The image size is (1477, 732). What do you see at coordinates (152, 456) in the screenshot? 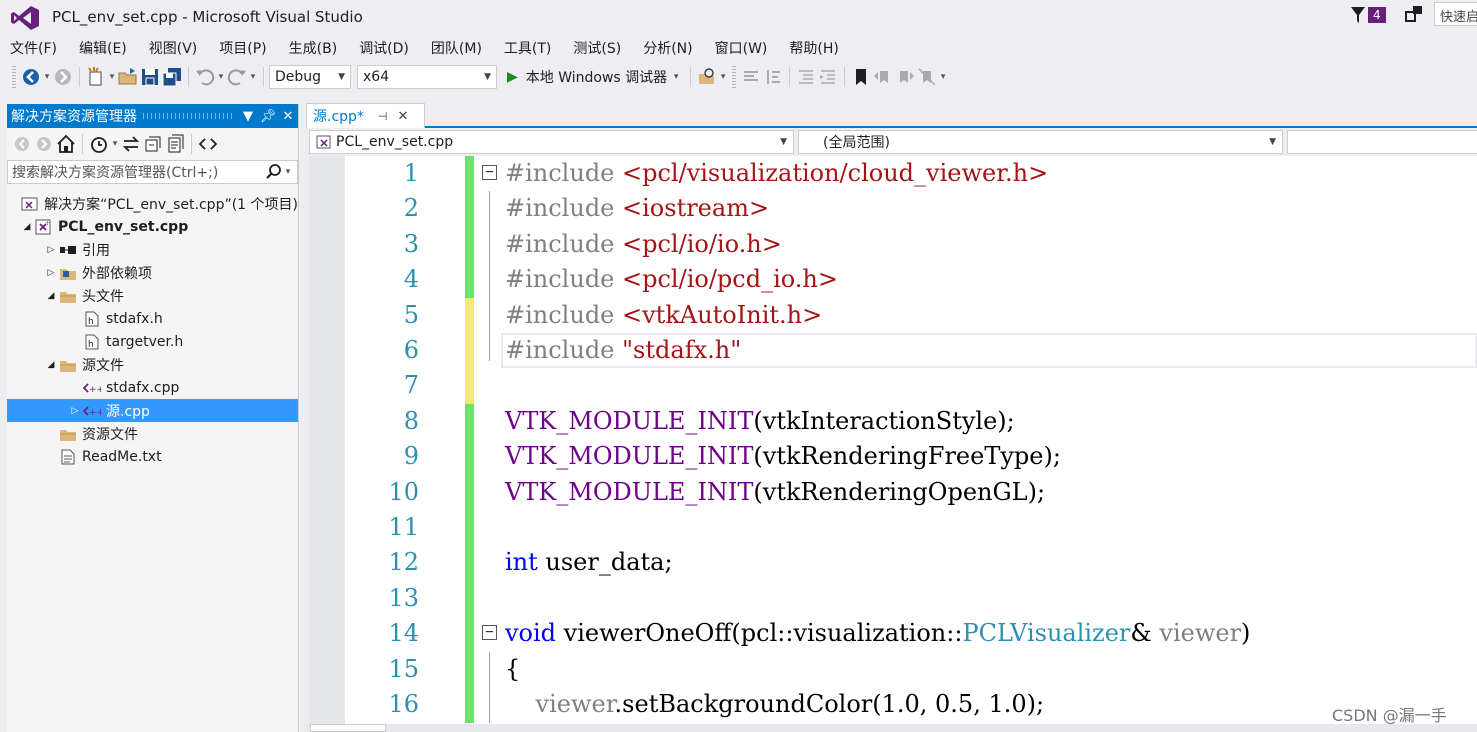
I see `tree-item: ReadMe.txt` at bounding box center [152, 456].